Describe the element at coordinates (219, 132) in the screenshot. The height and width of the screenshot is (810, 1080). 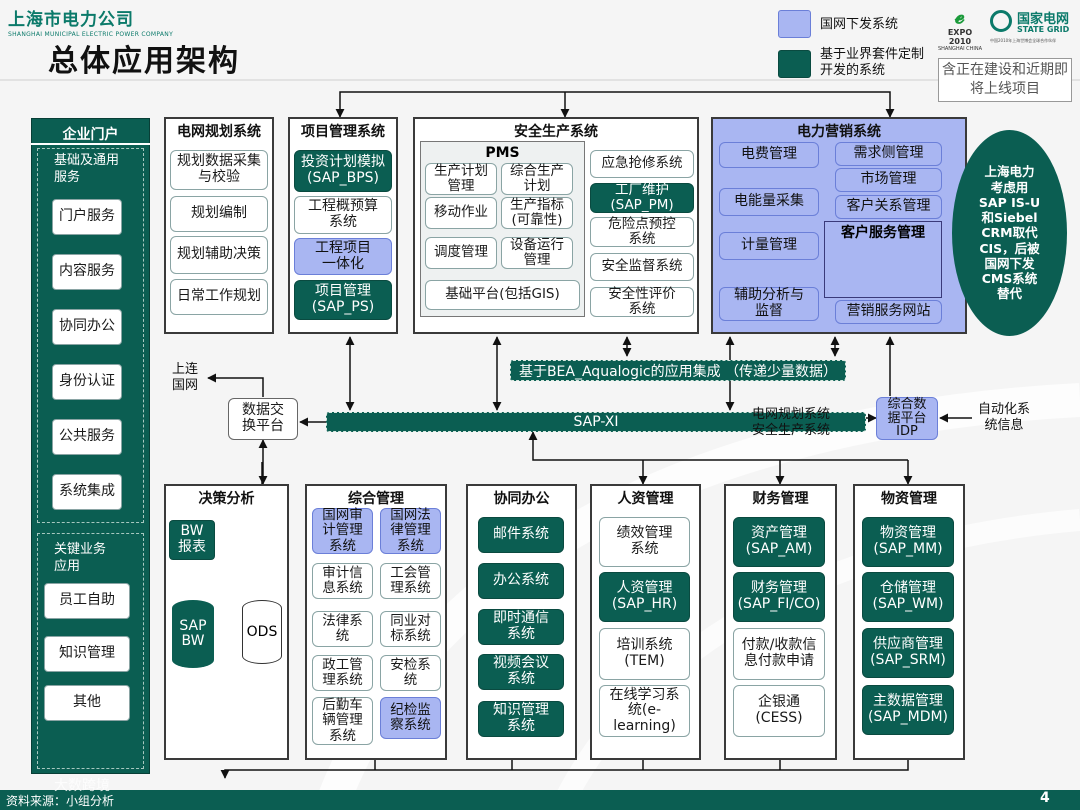
I see `grid-planning-title: 电网规划系统` at that location.